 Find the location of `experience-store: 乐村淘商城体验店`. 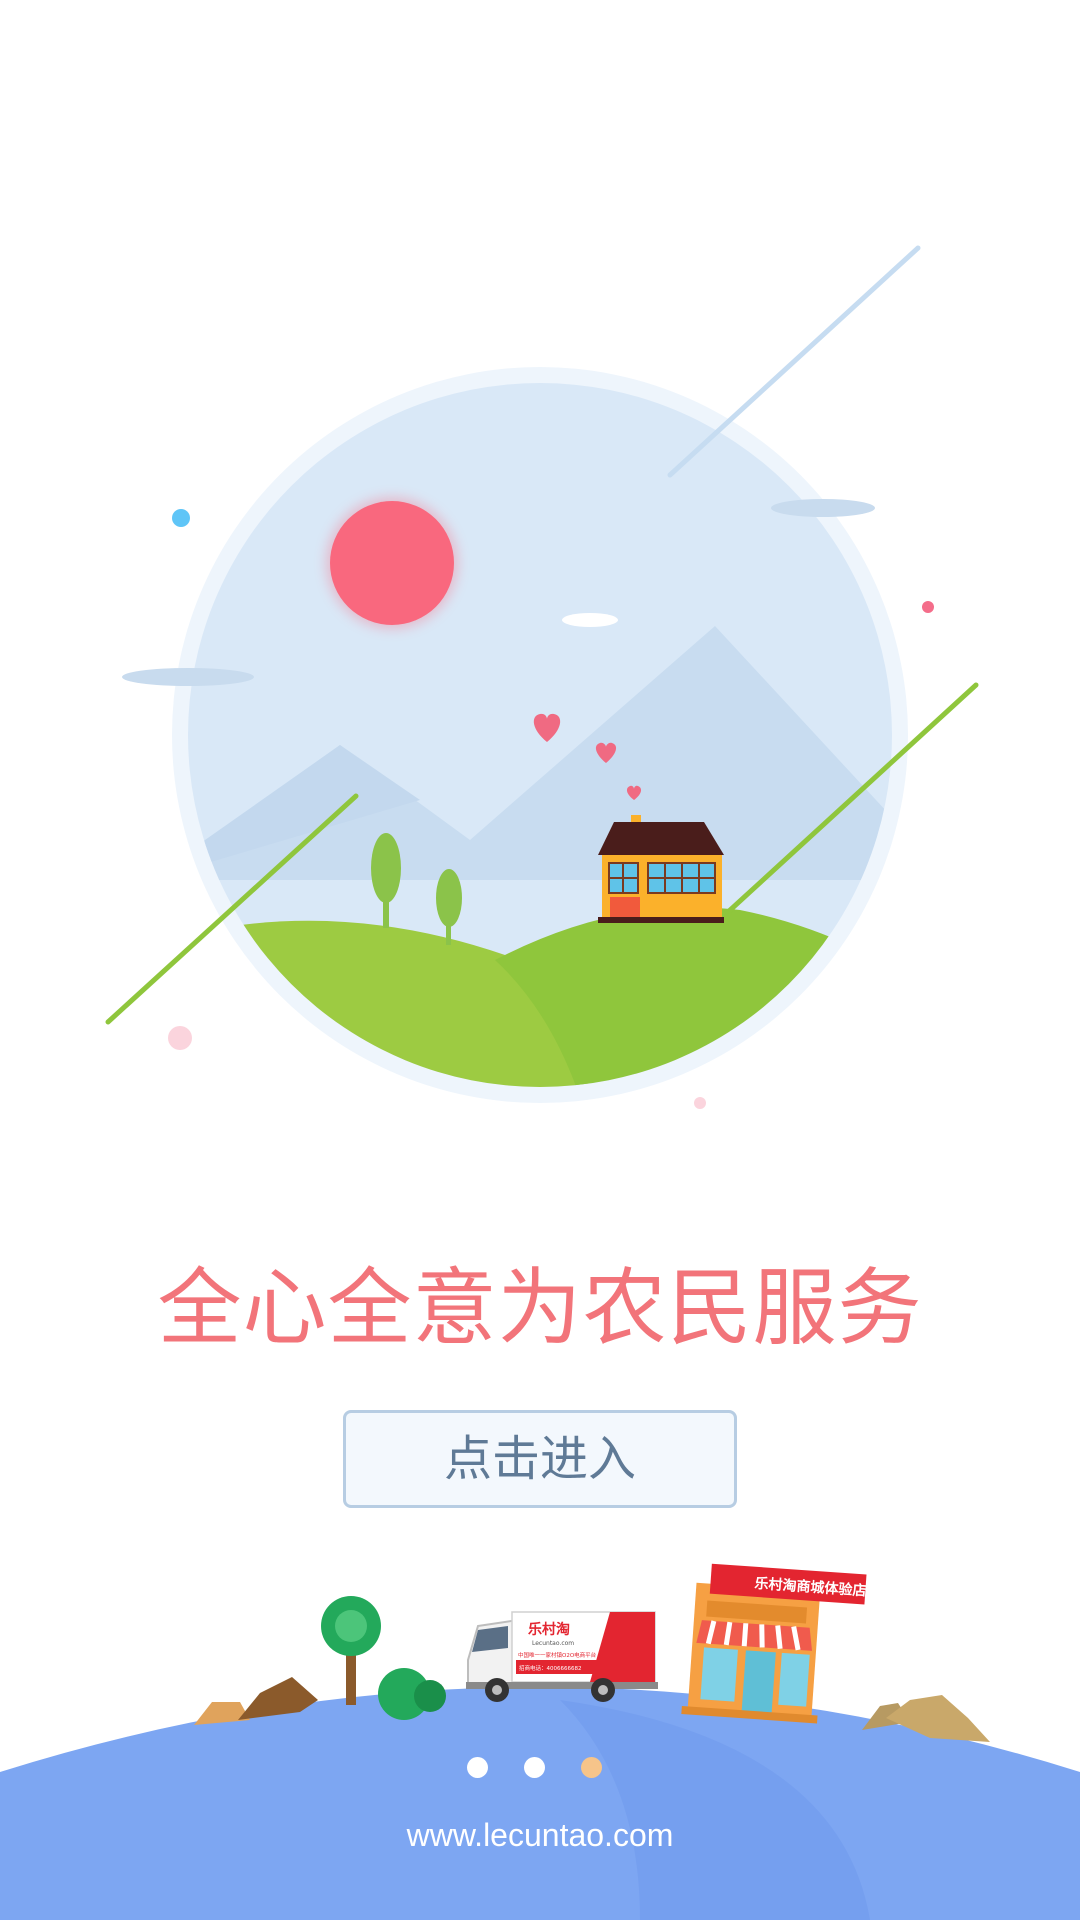

experience-store: 乐村淘商城体验店 is located at coordinates (774, 1643).